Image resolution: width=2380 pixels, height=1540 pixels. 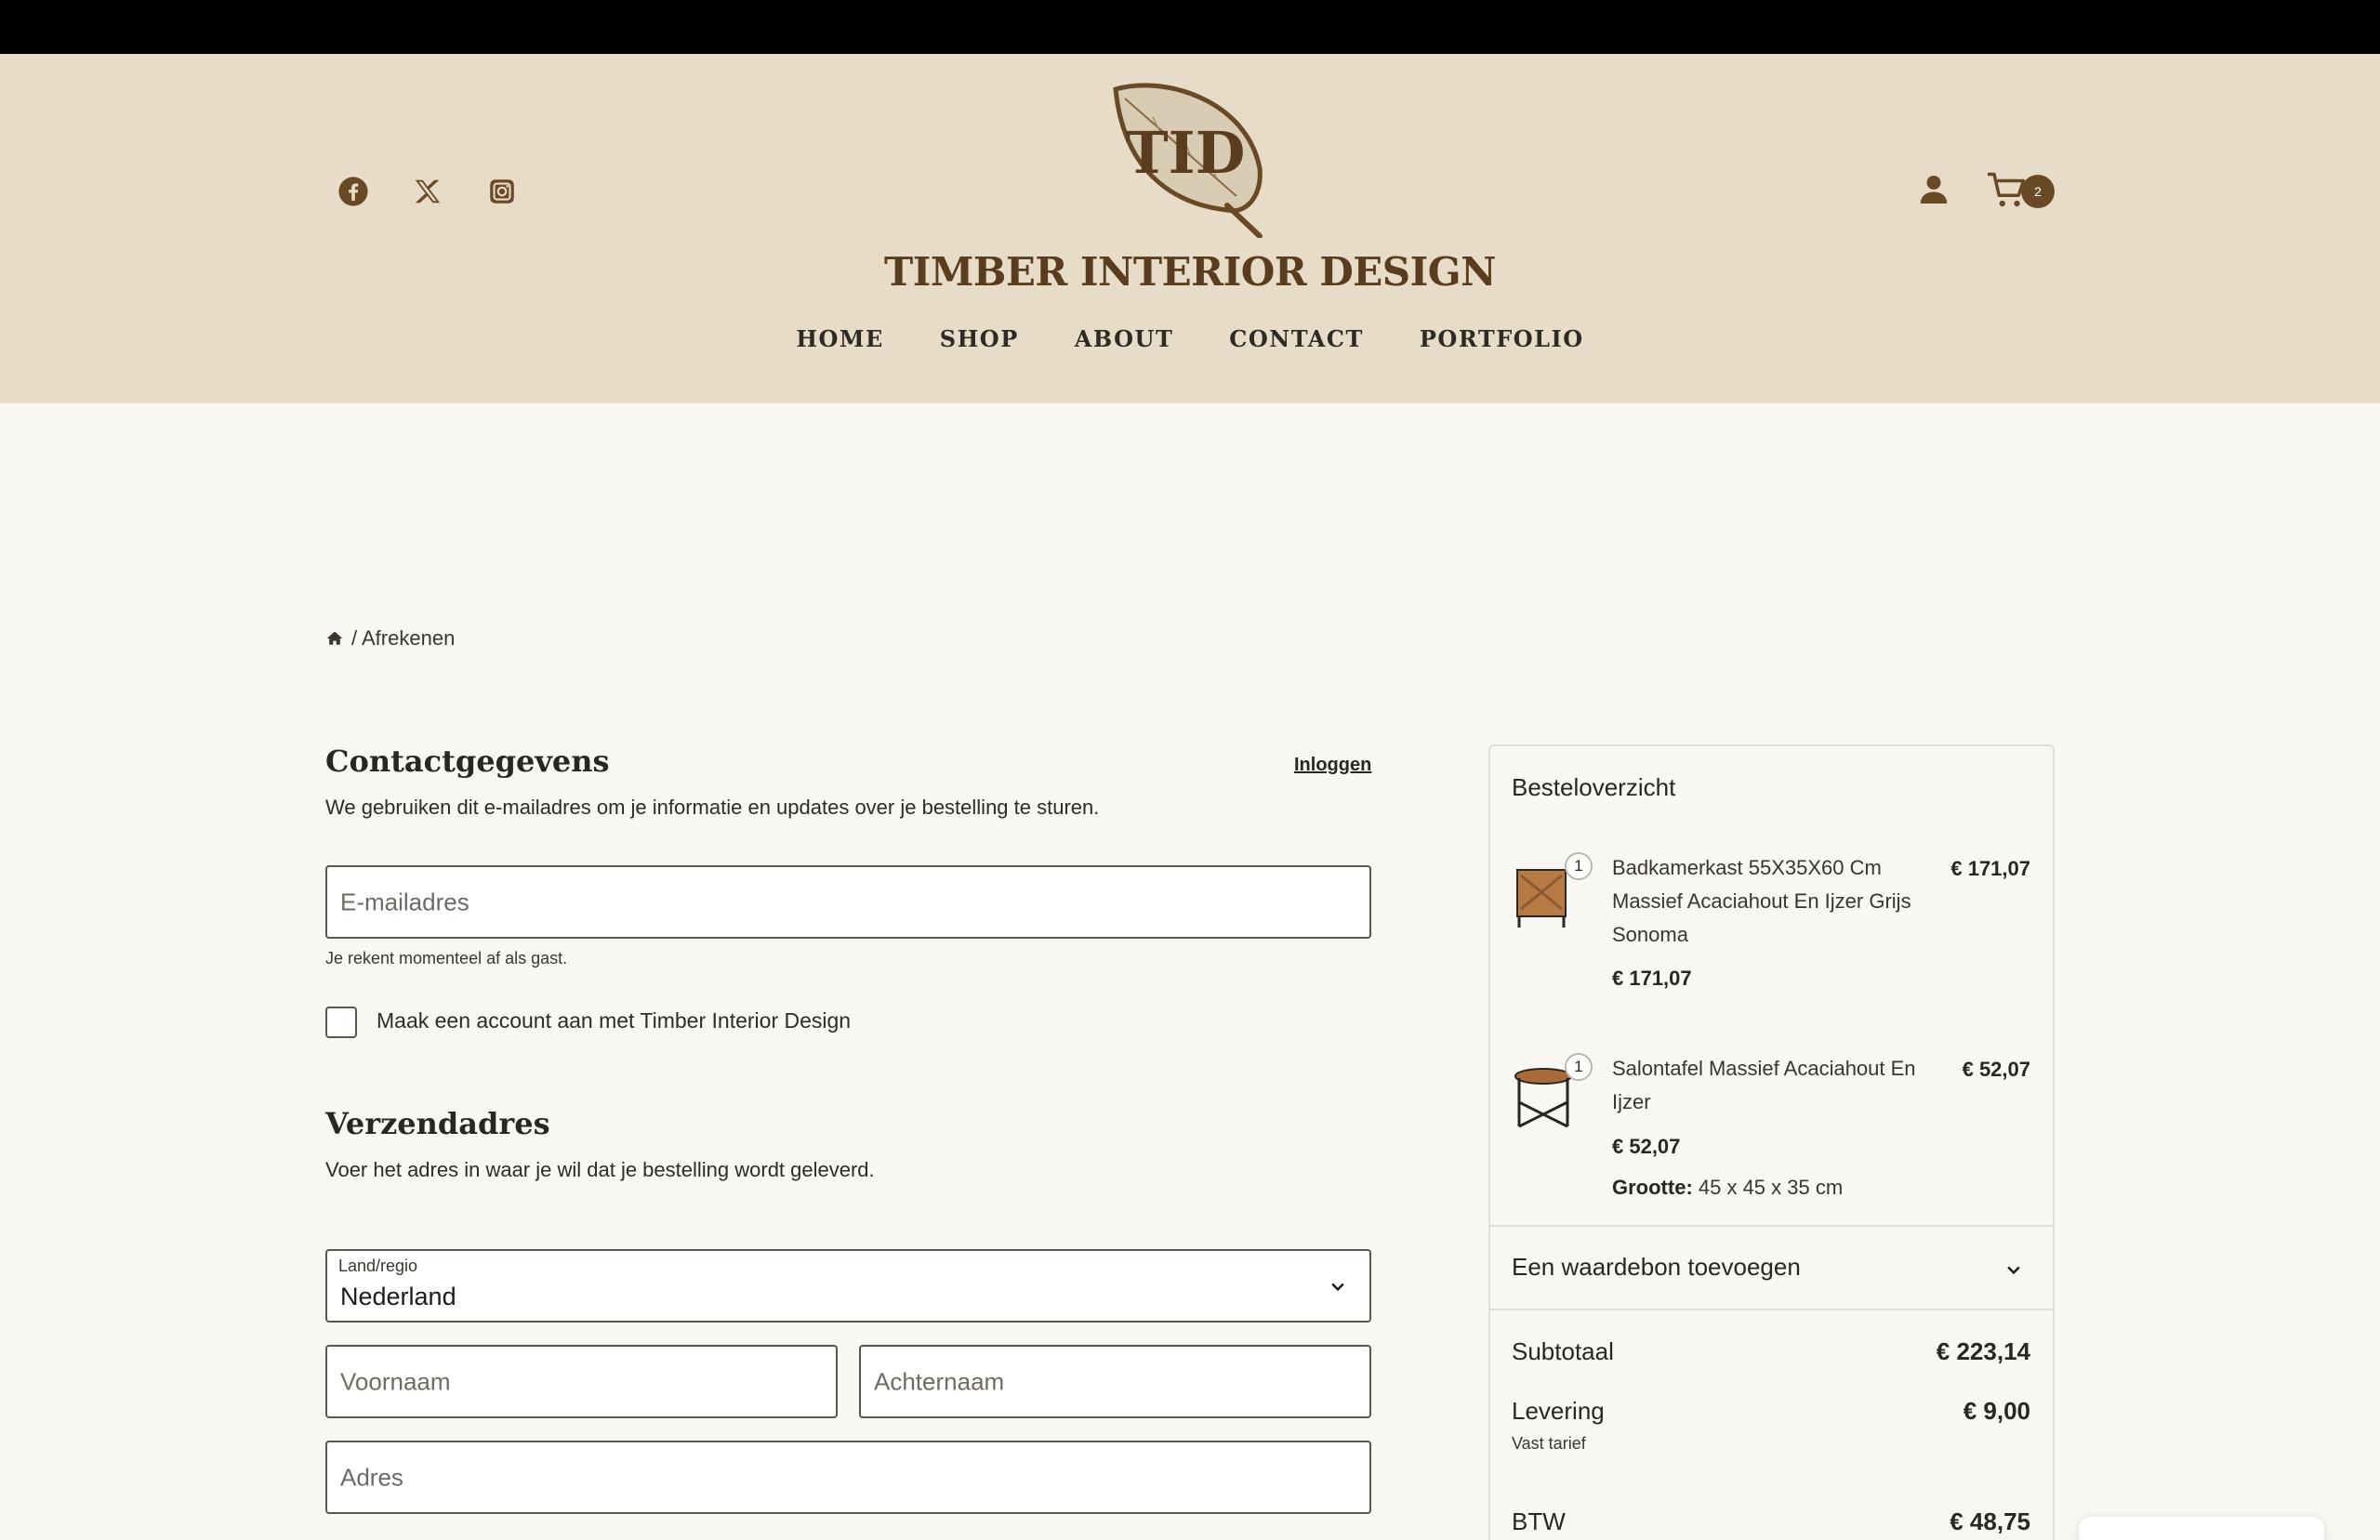 What do you see at coordinates (404, 901) in the screenshot?
I see `email-placeholder: E-mailadres` at bounding box center [404, 901].